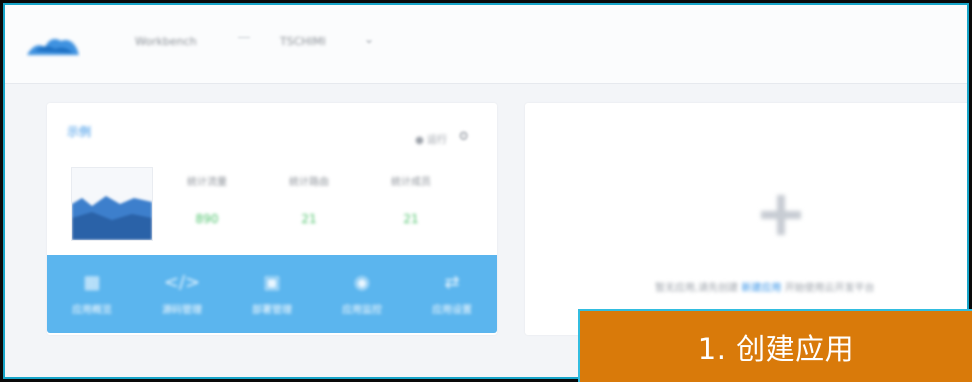 Image resolution: width=972 pixels, height=382 pixels. Describe the element at coordinates (79, 131) in the screenshot. I see `app-card-title: 示例` at that location.